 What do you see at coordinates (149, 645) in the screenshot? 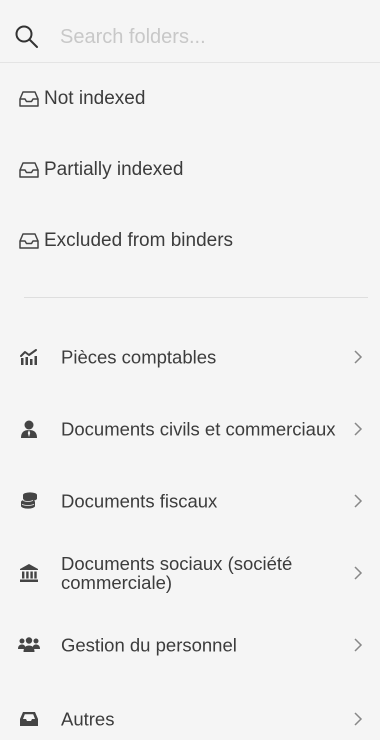
I see `folder-label: Gestion du personnel` at bounding box center [149, 645].